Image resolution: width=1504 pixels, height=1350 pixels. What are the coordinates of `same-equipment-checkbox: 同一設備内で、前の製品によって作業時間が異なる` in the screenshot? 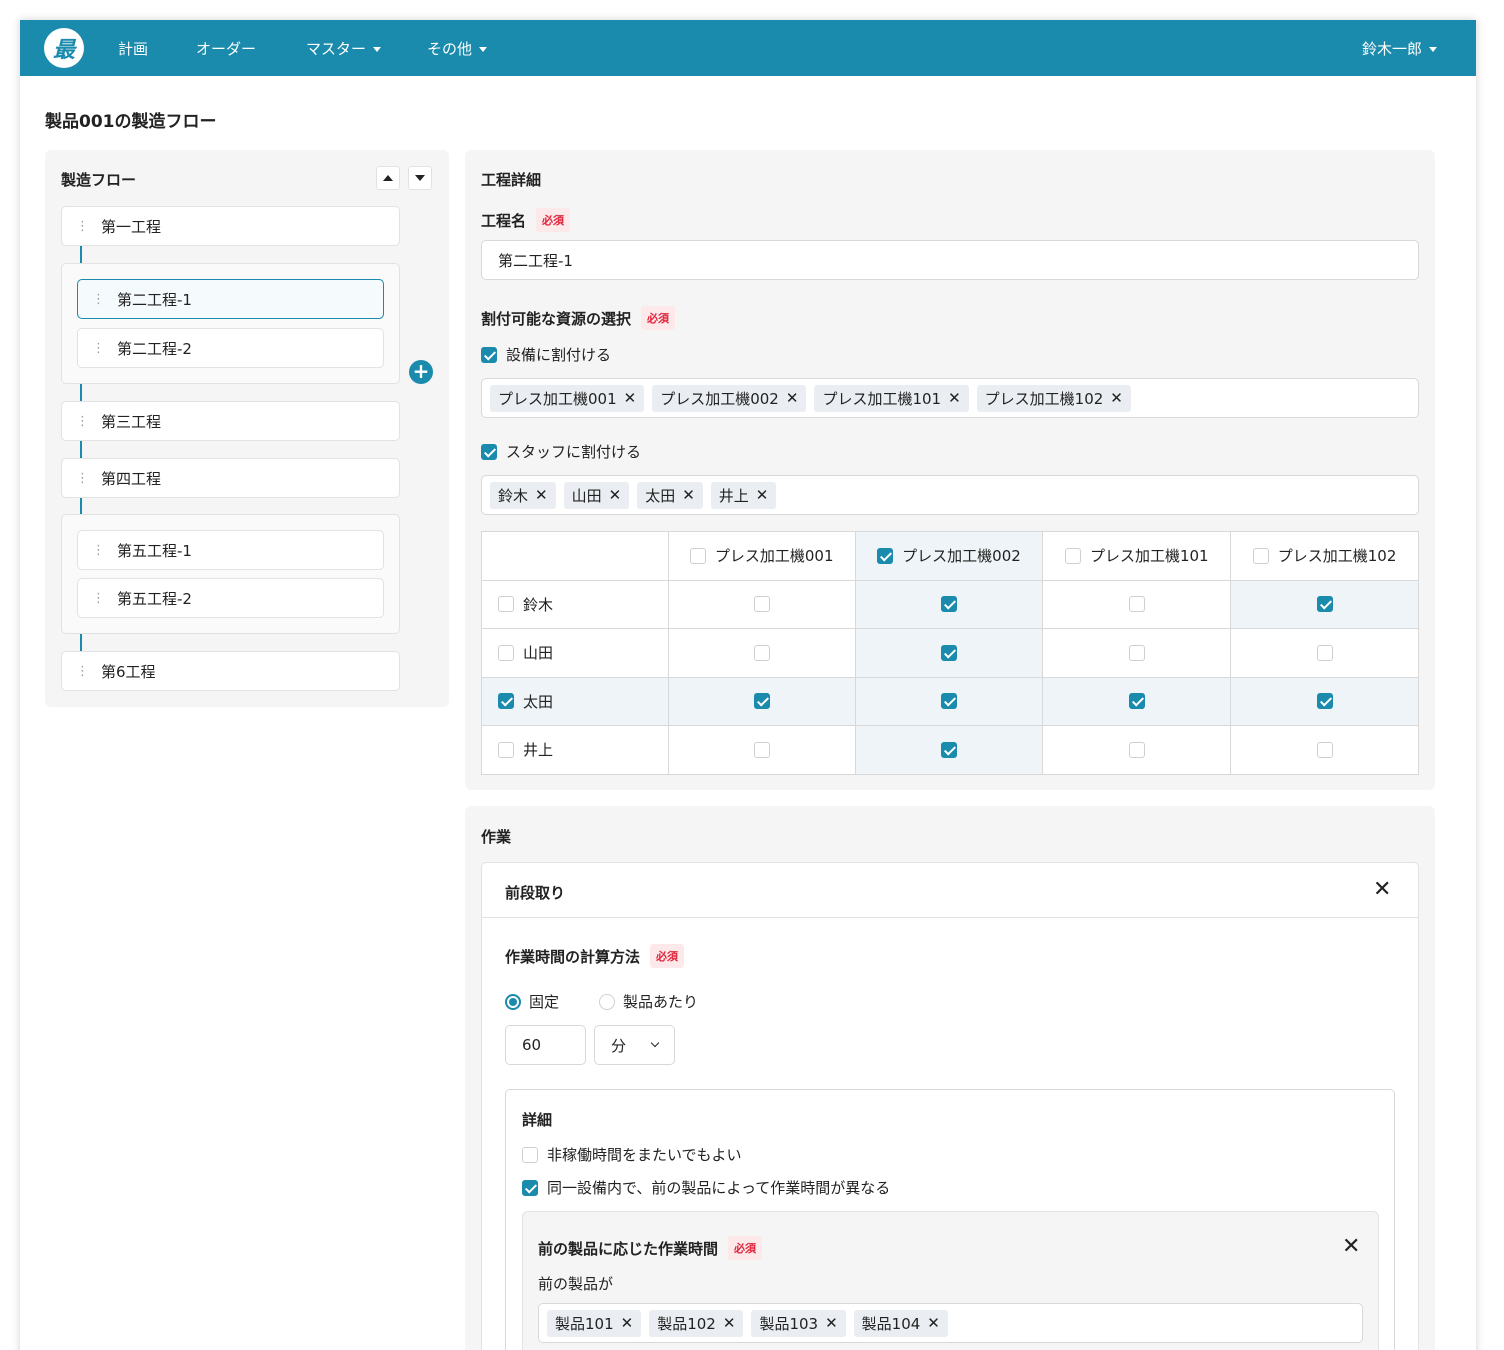 It's located at (706, 1187).